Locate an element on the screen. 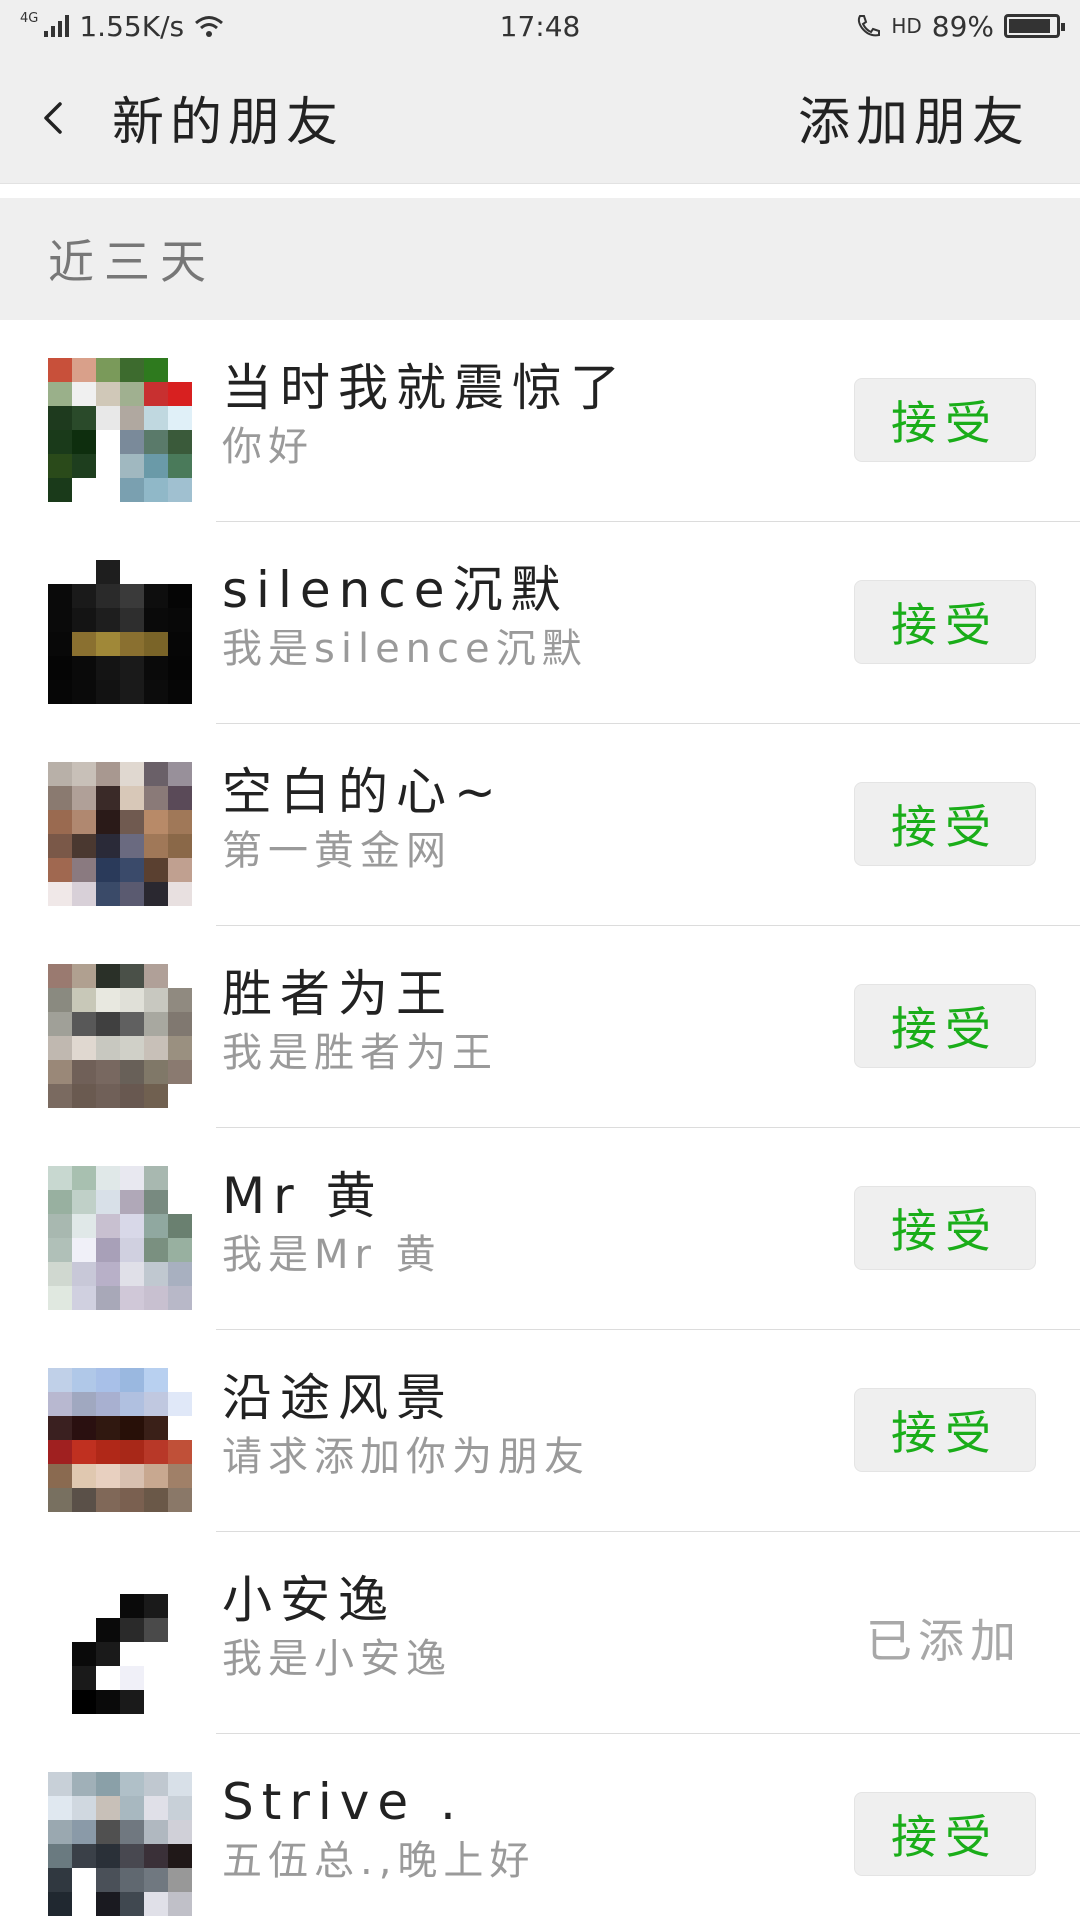  friend-name: 沿途风景 is located at coordinates (338, 1398).